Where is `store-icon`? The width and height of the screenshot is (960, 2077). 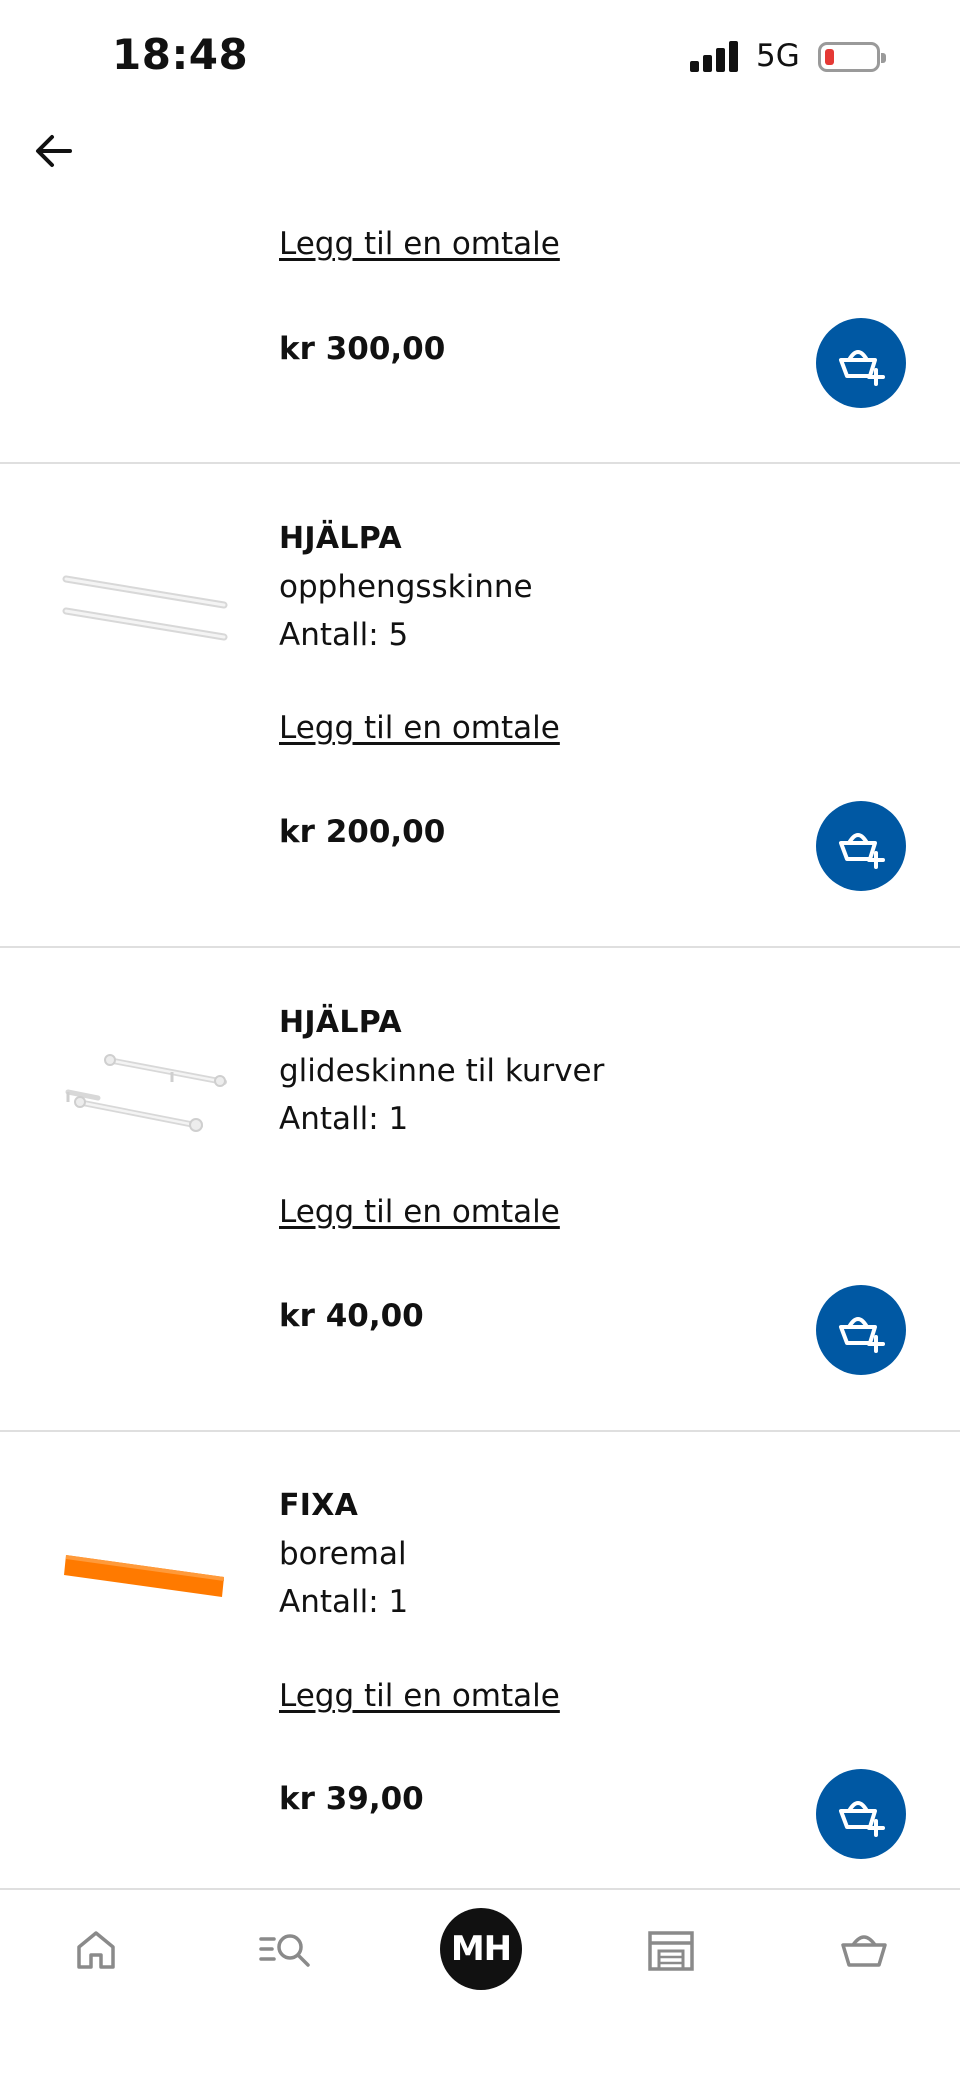 store-icon is located at coordinates (671, 1951).